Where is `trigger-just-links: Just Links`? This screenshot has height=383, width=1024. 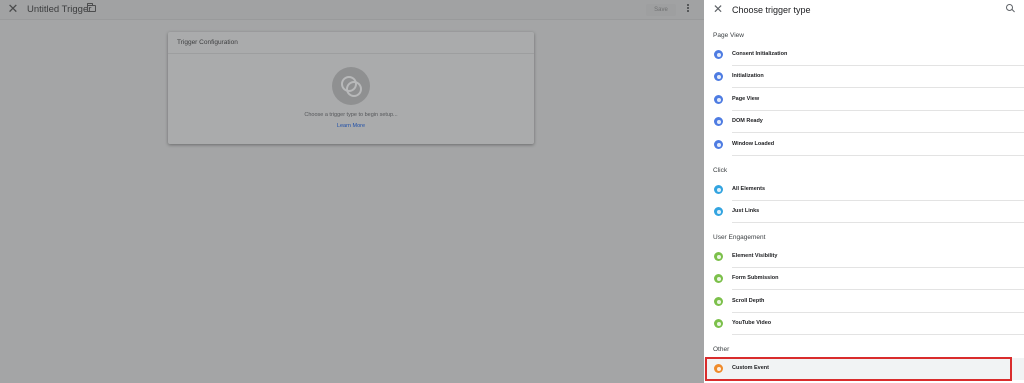 trigger-just-links: Just Links is located at coordinates (864, 212).